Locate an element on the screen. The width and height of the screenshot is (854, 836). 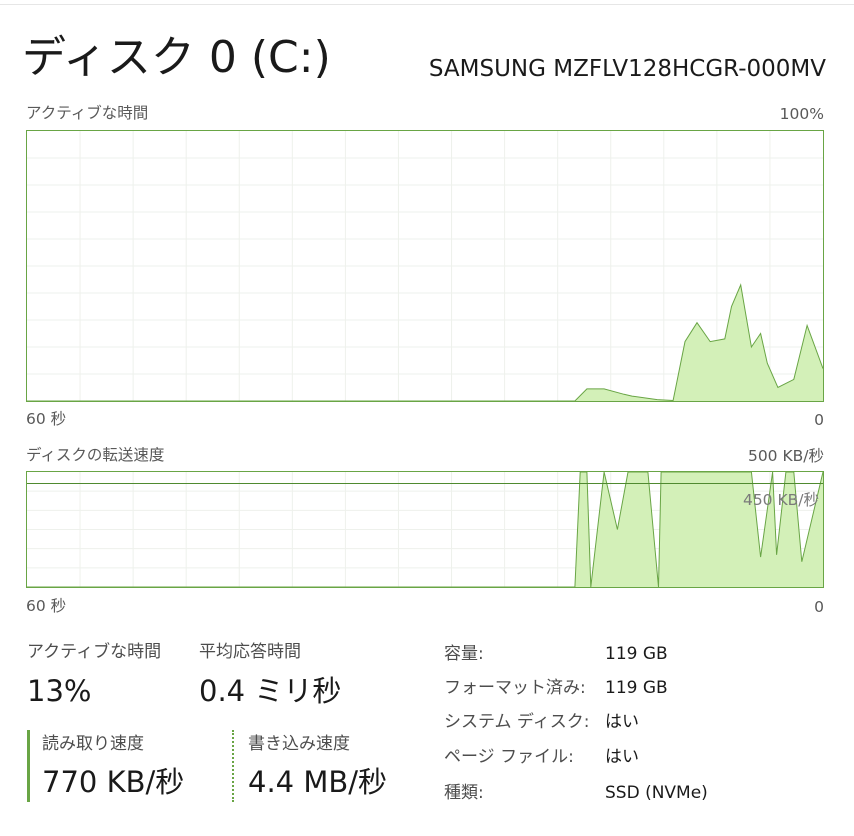
write-speed-label: 書き込み速度 is located at coordinates (299, 744).